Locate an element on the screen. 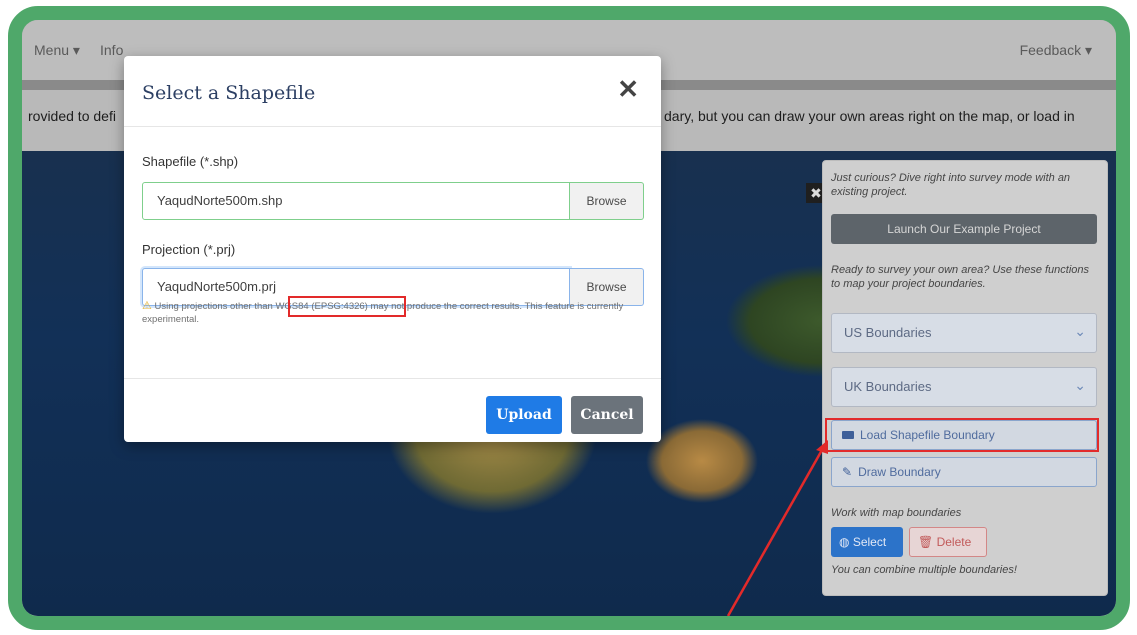 The image size is (1137, 635). shp-field-label: Shapefile (*.shp) is located at coordinates (190, 161).